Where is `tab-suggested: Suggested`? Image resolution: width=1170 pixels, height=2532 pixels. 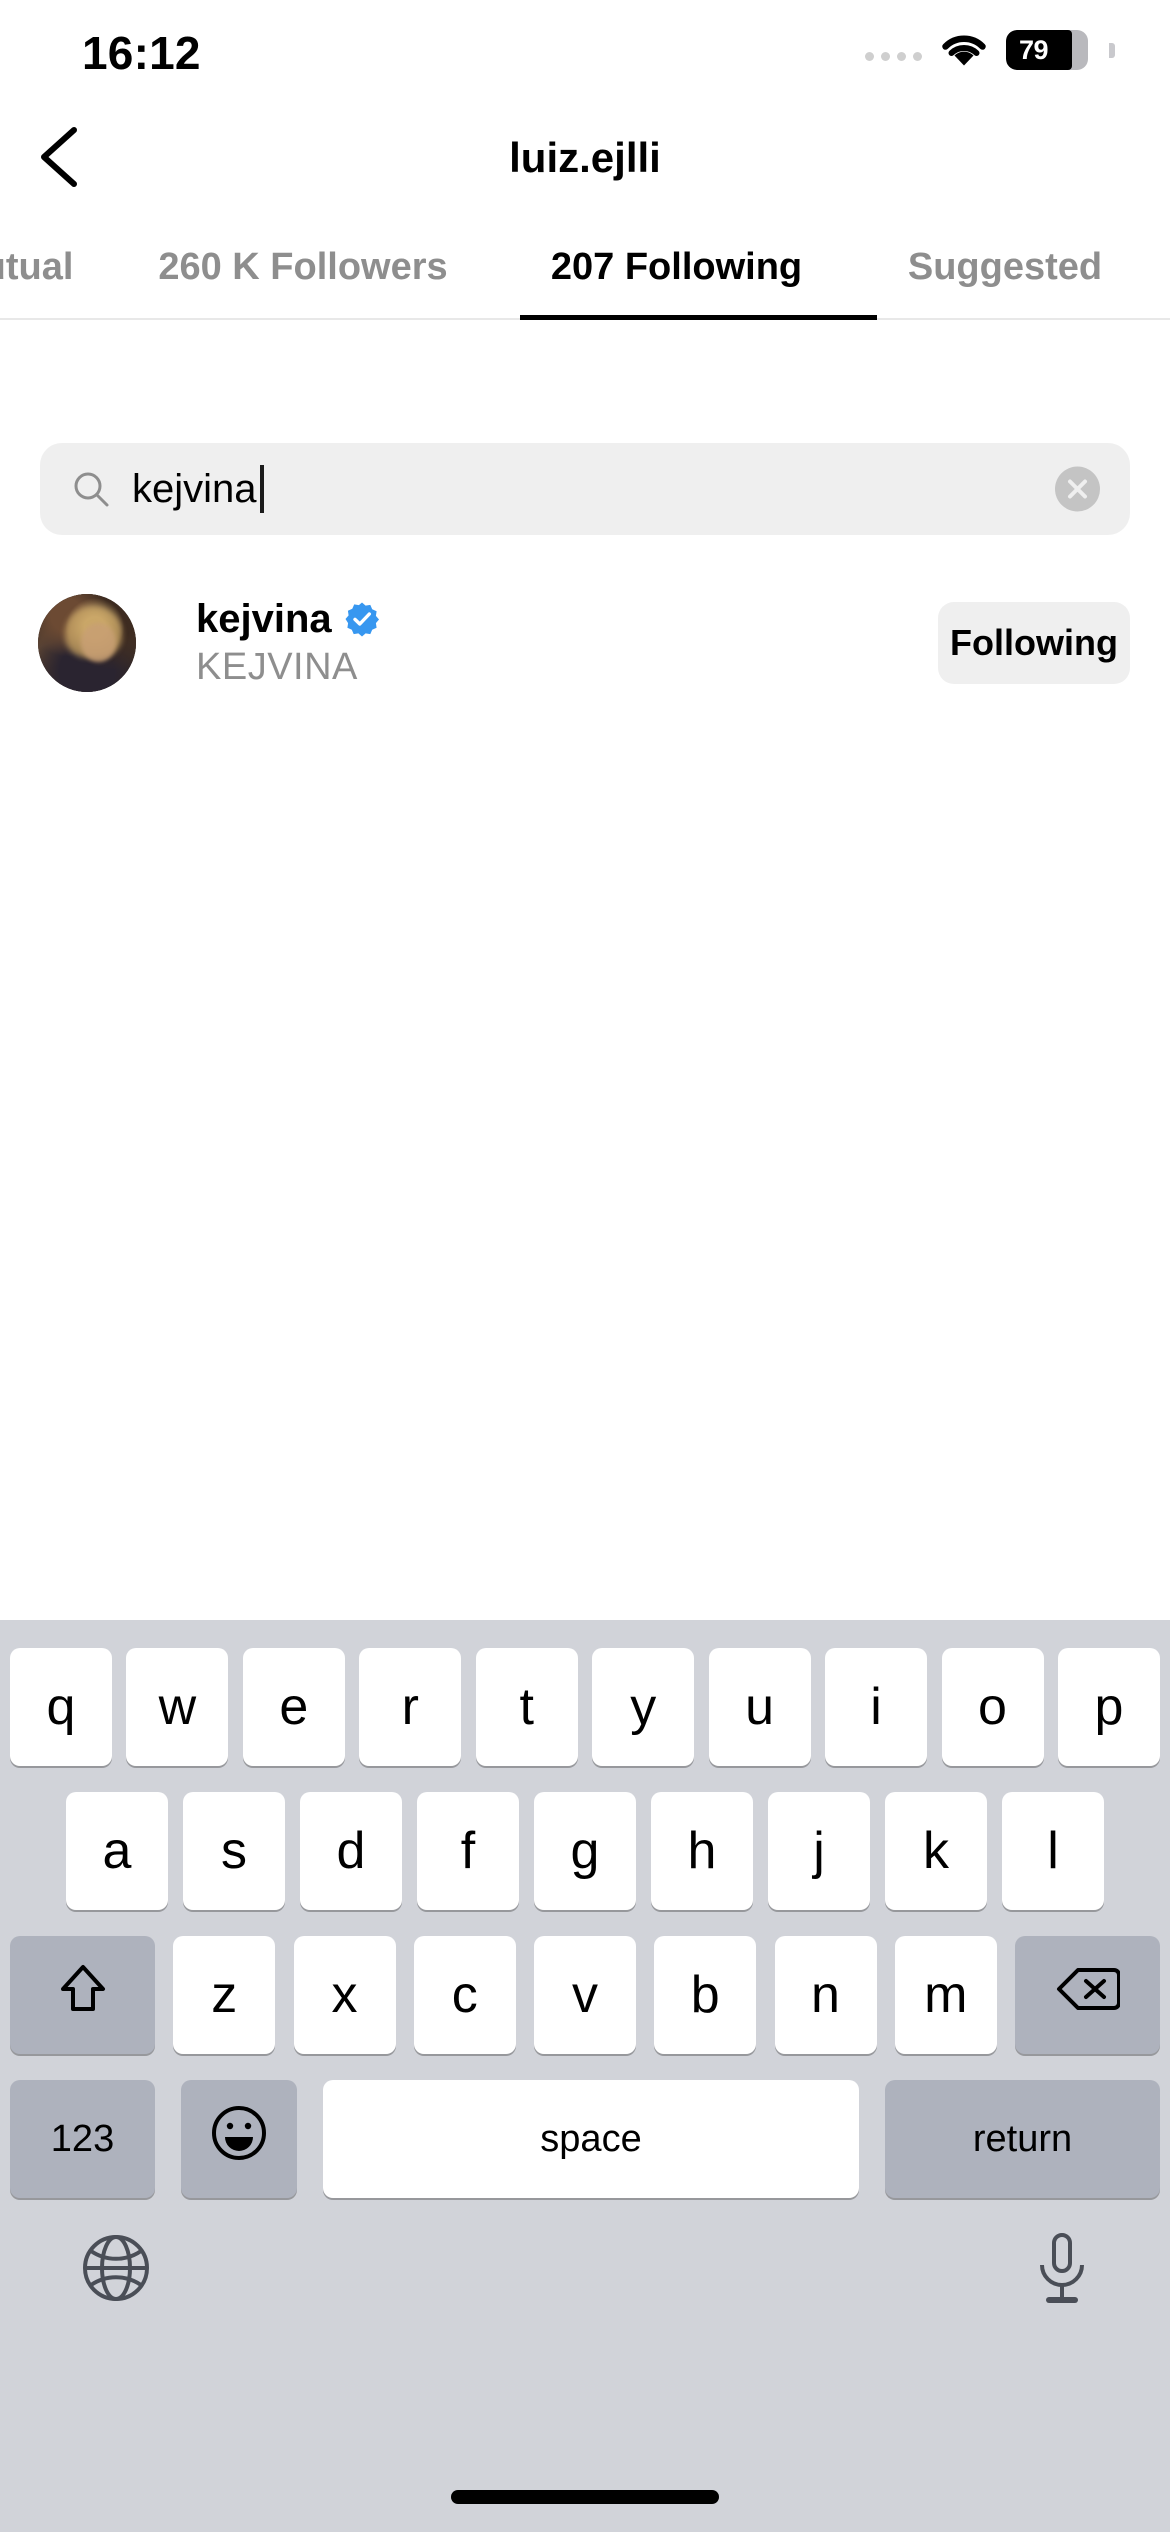
tab-suggested: Suggested is located at coordinates (1005, 266).